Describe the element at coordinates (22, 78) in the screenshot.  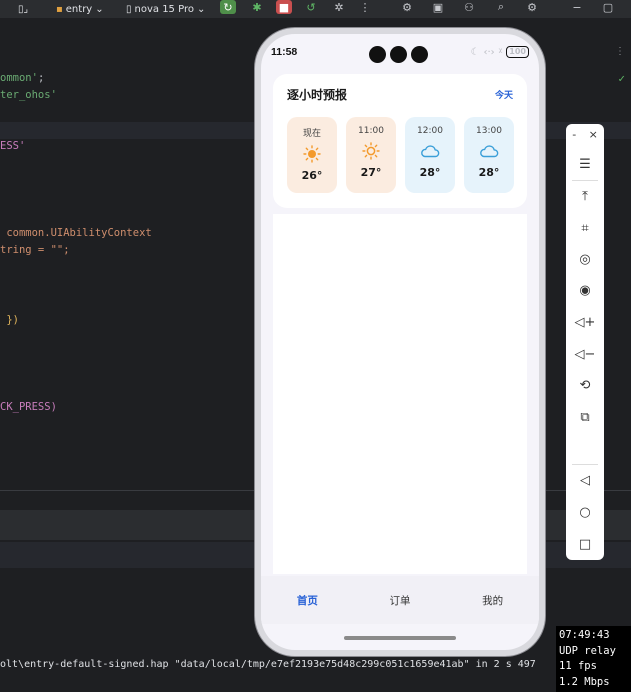
I see `code-line-1: ommon';` at that location.